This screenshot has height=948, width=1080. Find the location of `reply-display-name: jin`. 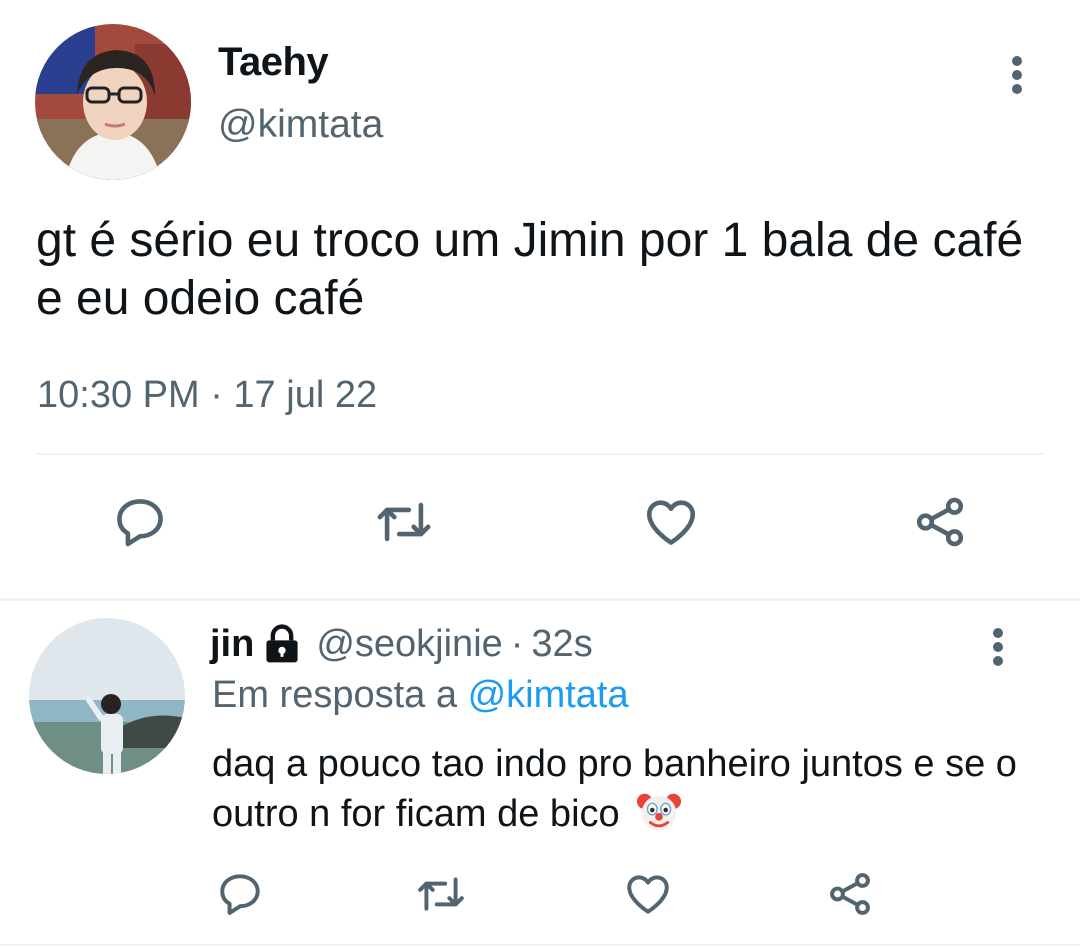

reply-display-name: jin is located at coordinates (232, 644).